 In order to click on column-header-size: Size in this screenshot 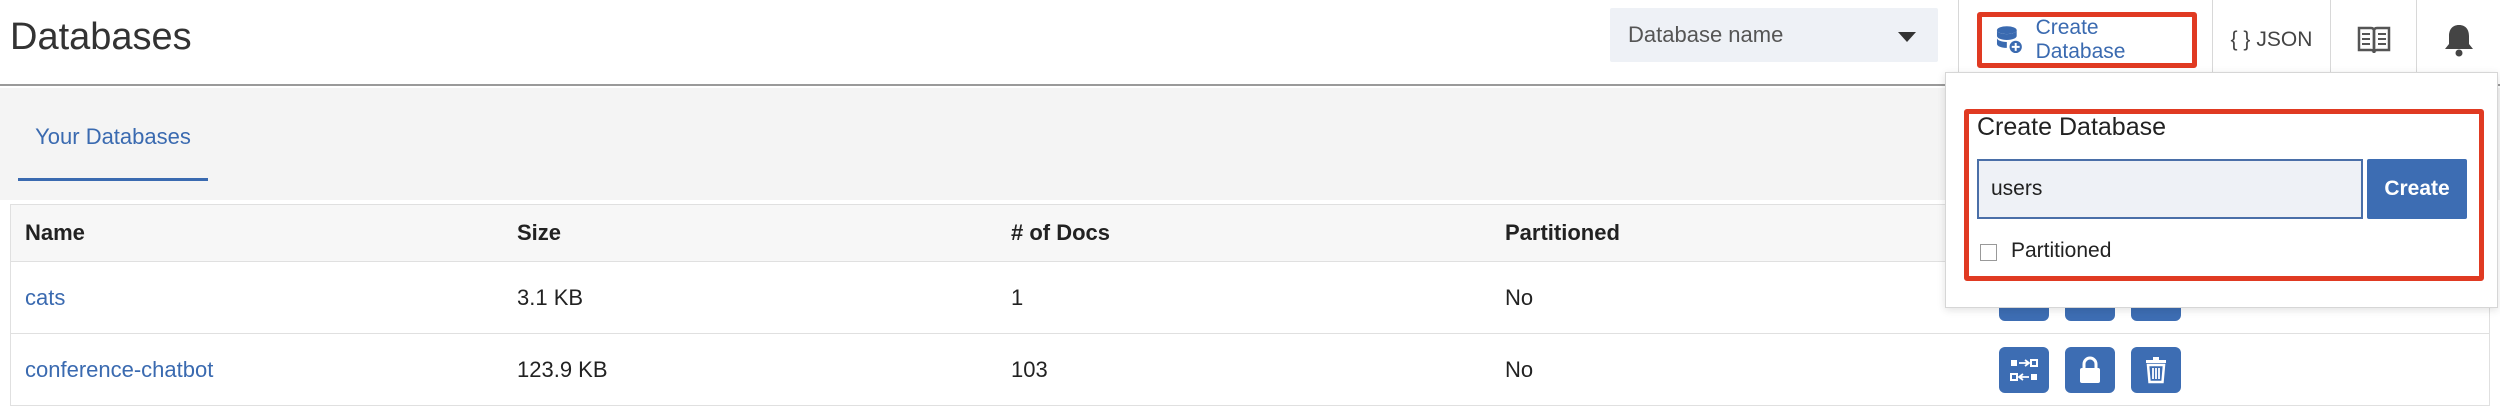, I will do `click(539, 233)`.